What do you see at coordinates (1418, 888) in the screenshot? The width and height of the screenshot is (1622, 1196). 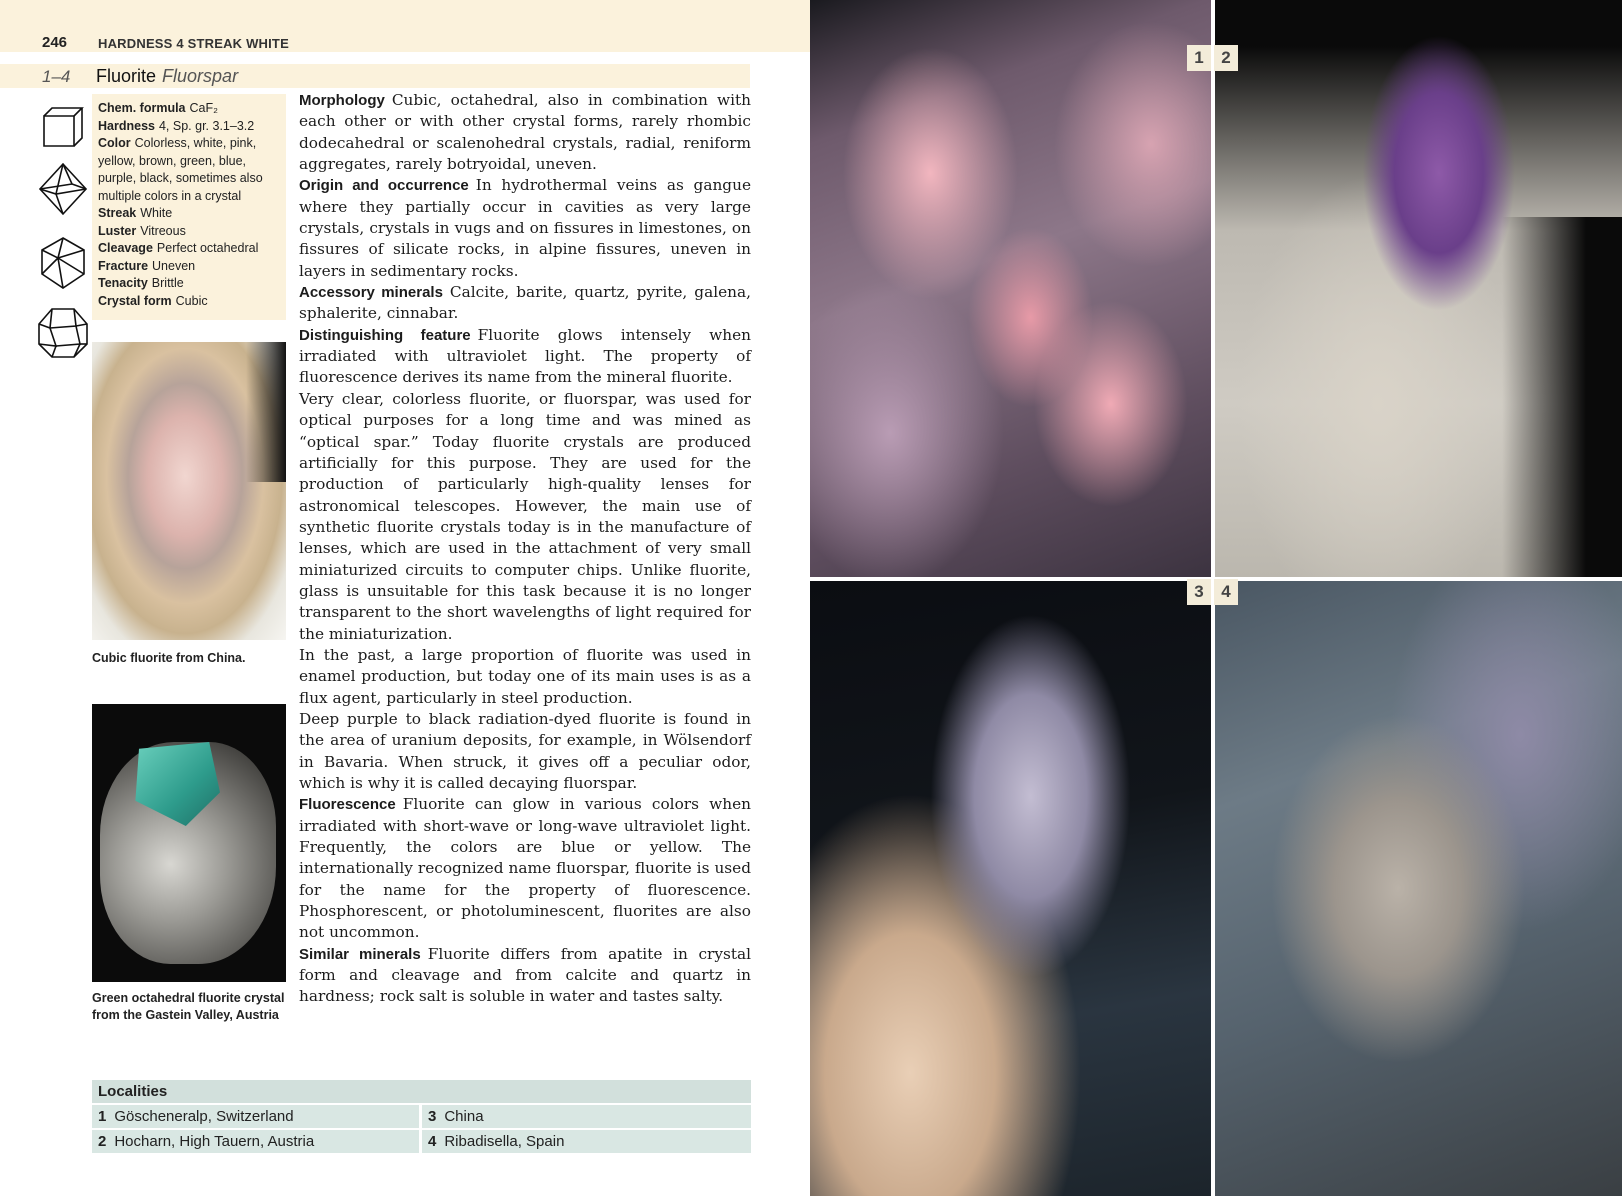 I see `photo-4-grey-fluorite` at bounding box center [1418, 888].